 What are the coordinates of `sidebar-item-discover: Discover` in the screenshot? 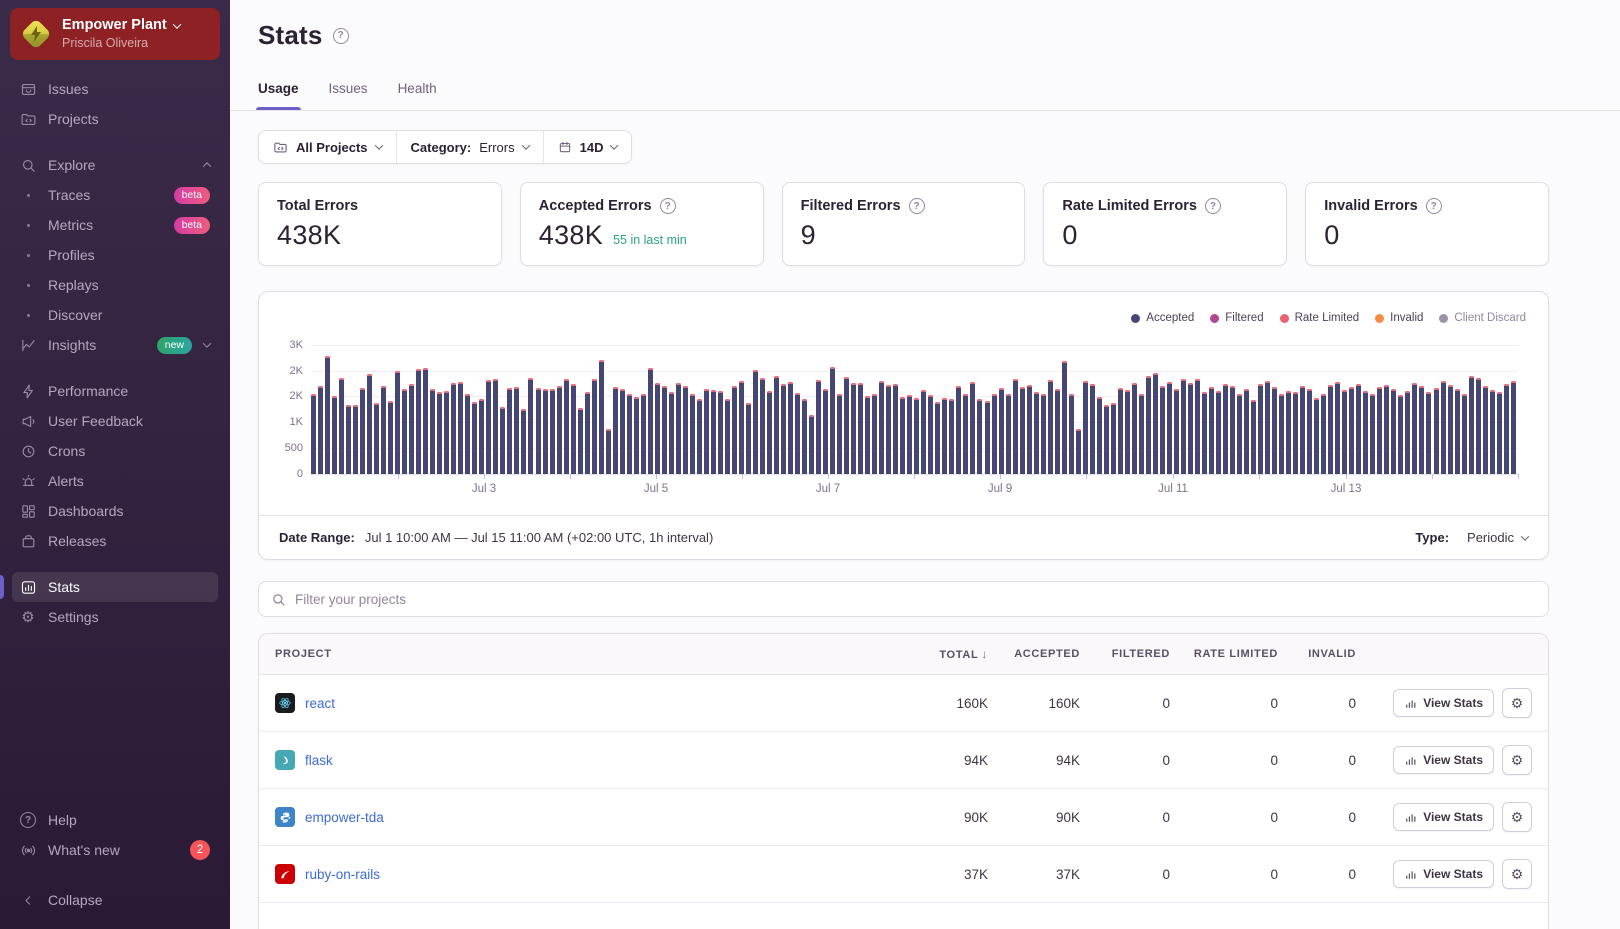 It's located at (115, 315).